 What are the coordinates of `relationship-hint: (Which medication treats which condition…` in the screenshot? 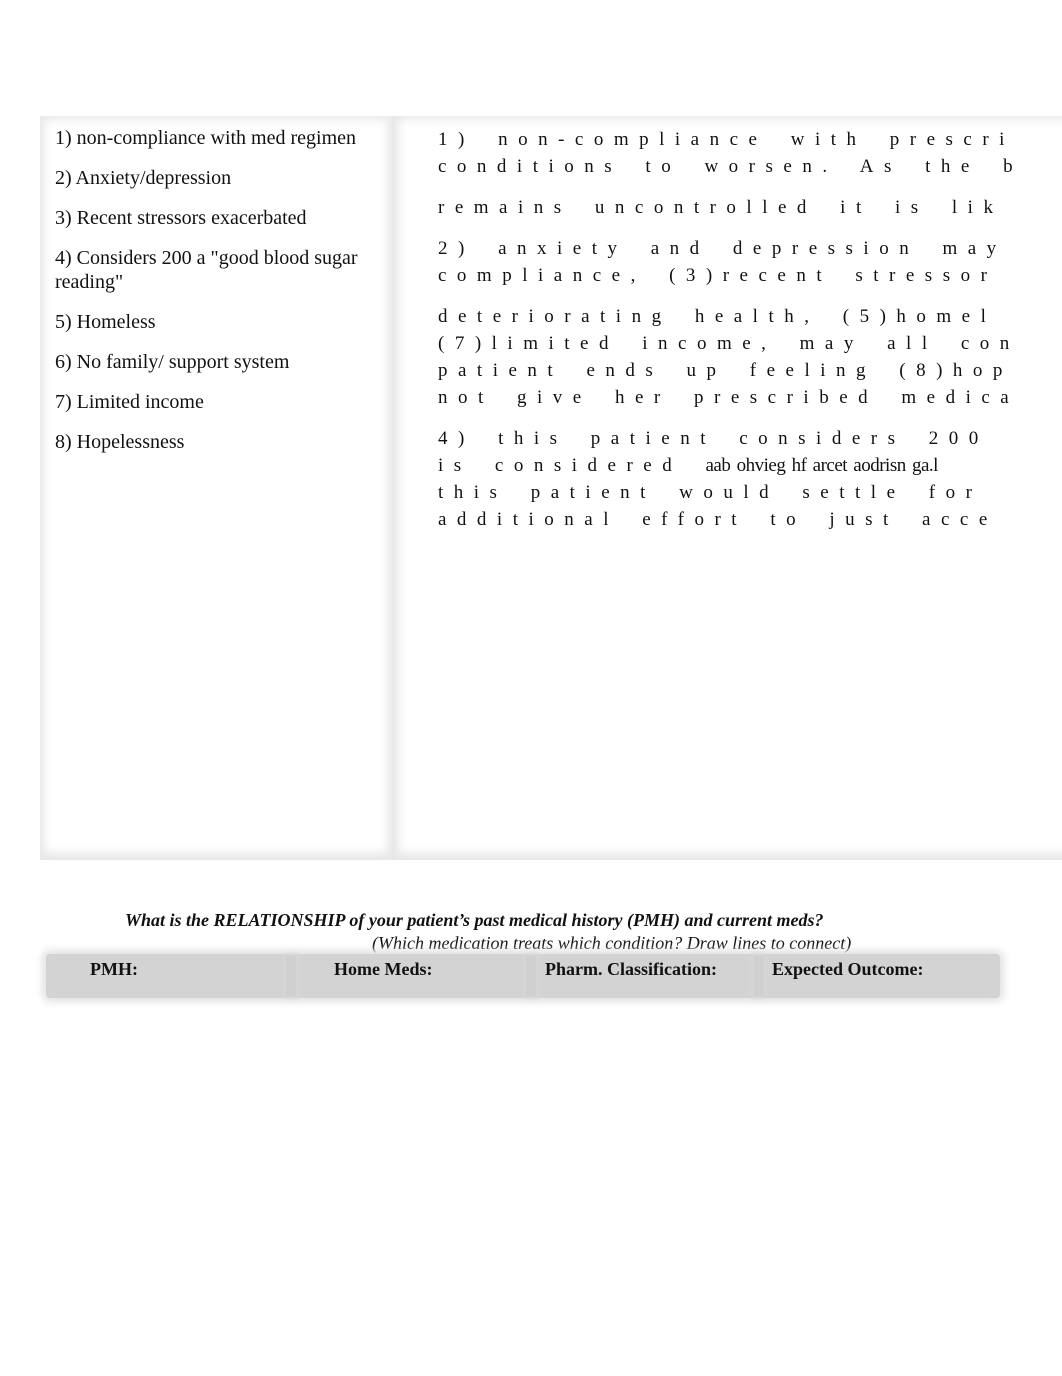 It's located at (612, 943).